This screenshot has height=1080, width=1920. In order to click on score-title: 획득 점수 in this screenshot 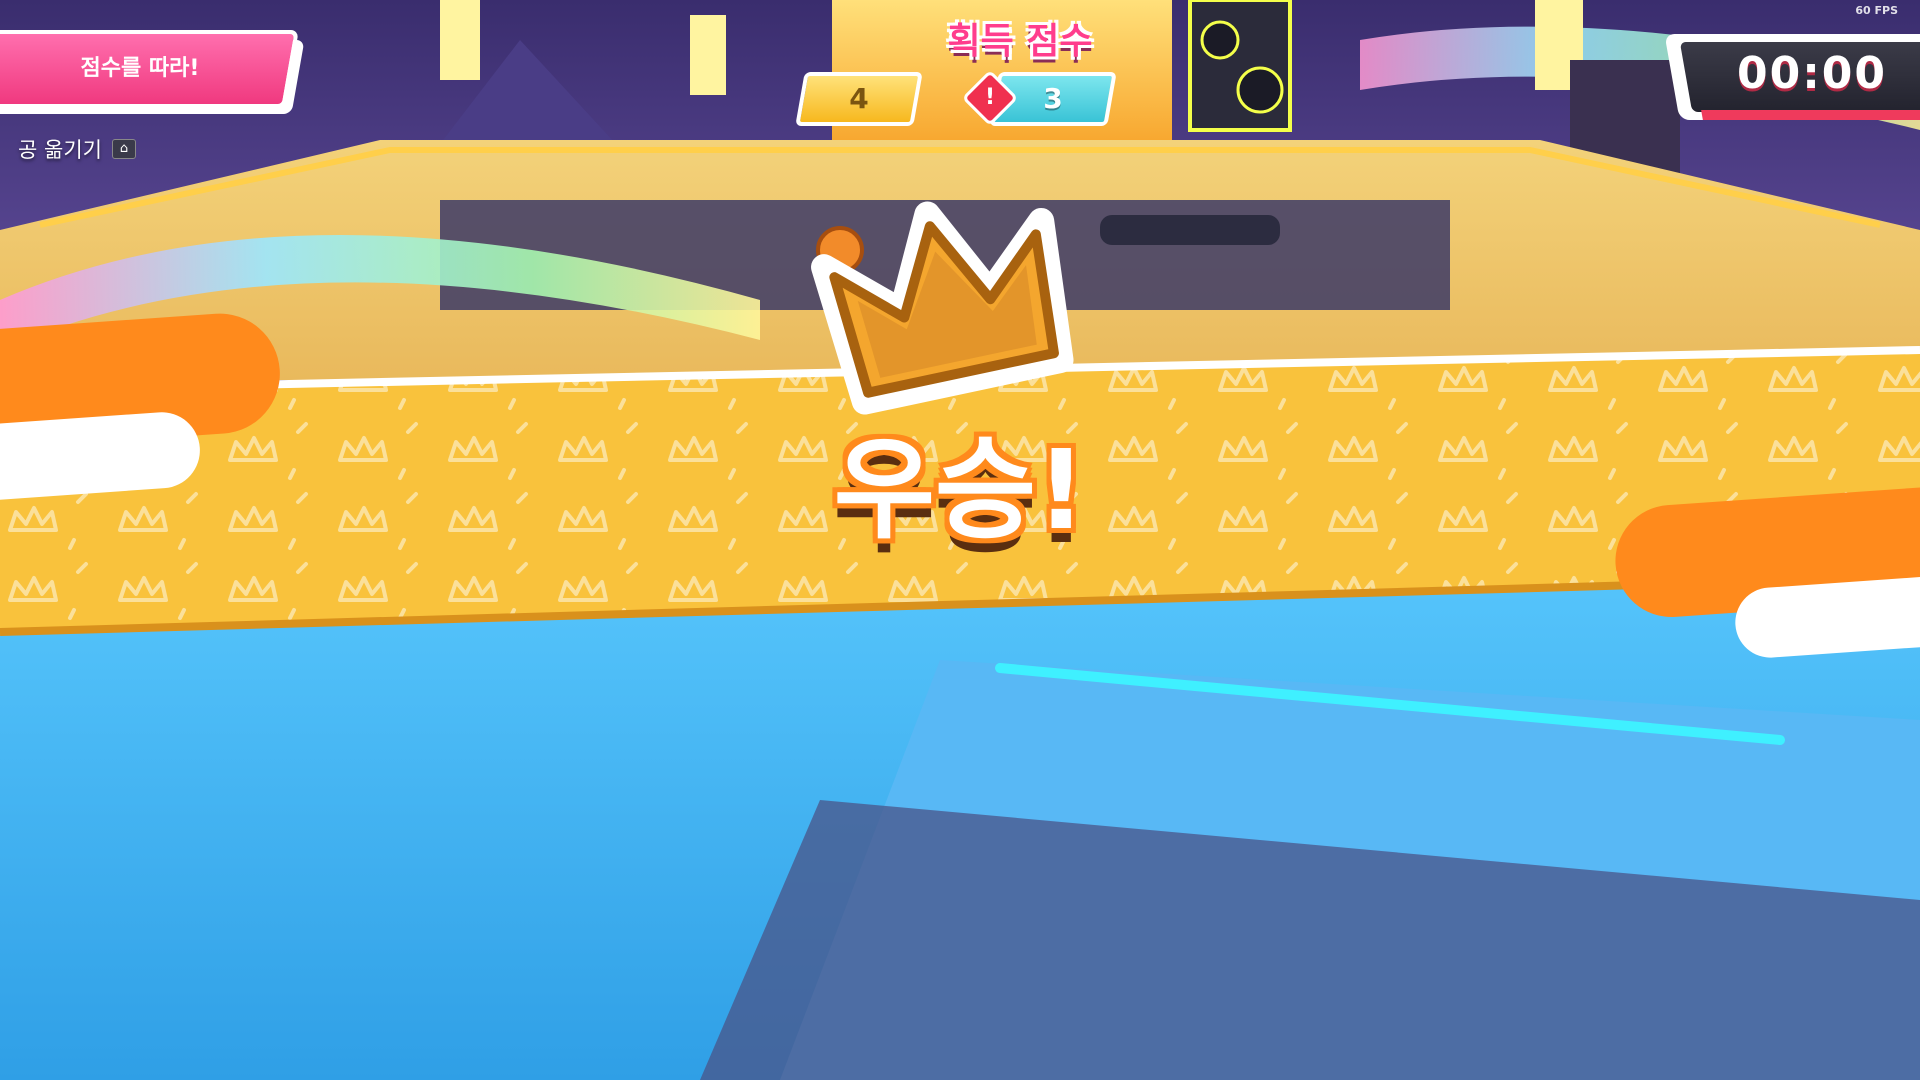, I will do `click(1020, 41)`.